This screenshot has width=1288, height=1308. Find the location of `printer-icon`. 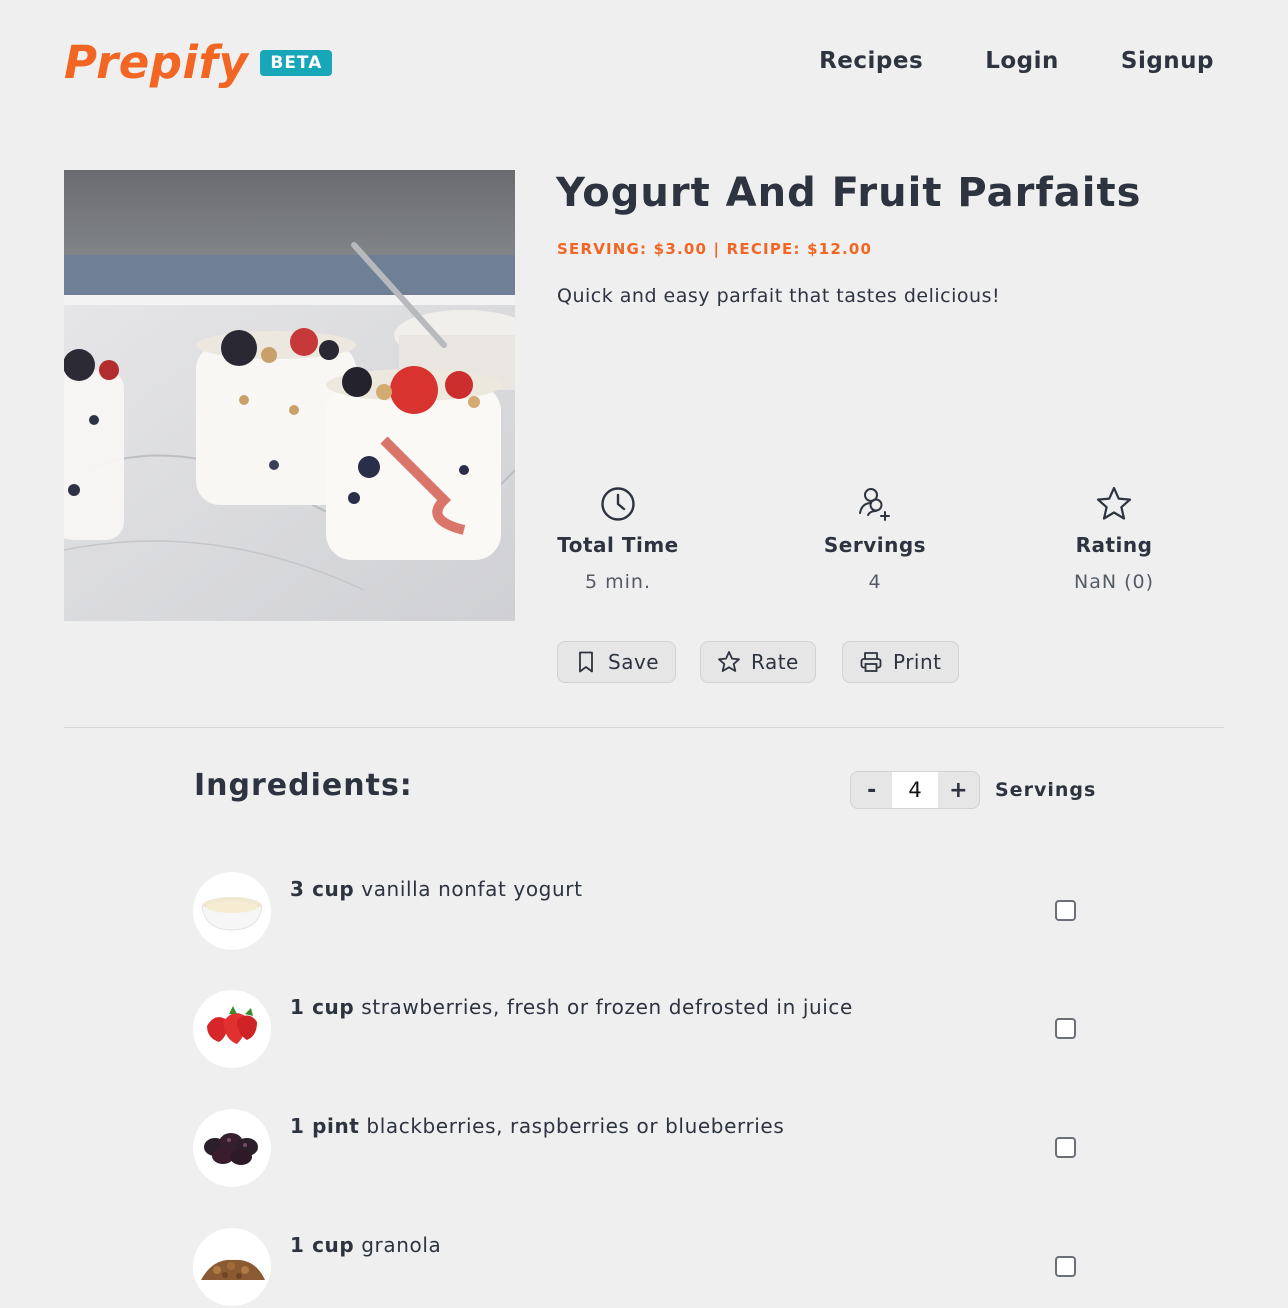

printer-icon is located at coordinates (871, 662).